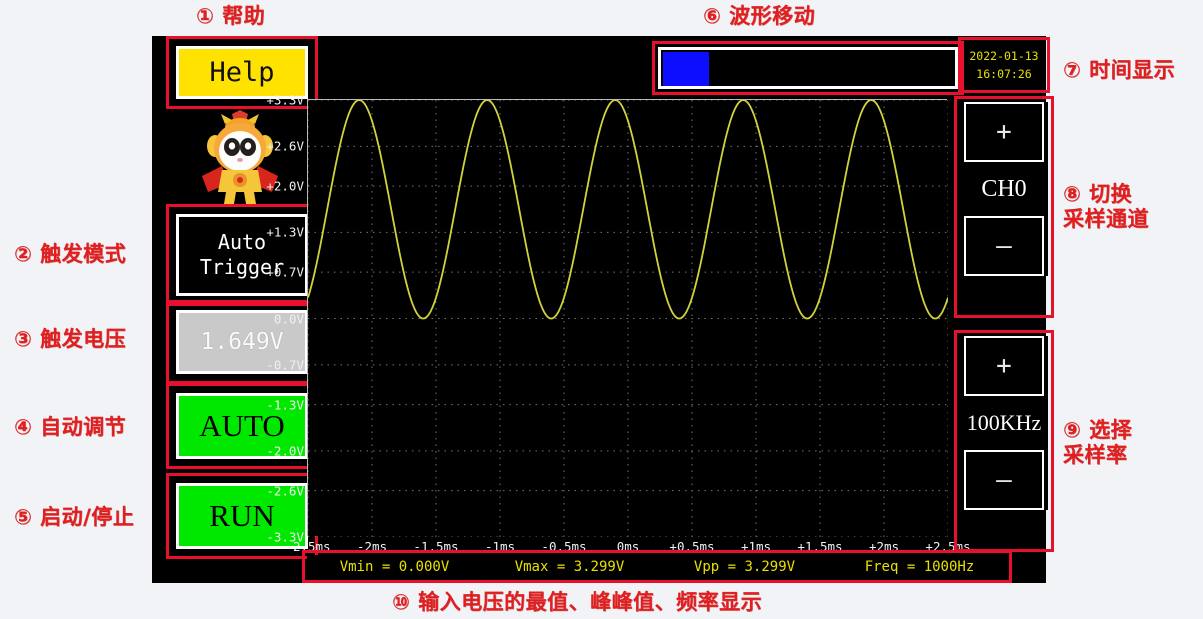 The width and height of the screenshot is (1203, 619). What do you see at coordinates (1111, 194) in the screenshot?
I see `annotation-text: 切换` at bounding box center [1111, 194].